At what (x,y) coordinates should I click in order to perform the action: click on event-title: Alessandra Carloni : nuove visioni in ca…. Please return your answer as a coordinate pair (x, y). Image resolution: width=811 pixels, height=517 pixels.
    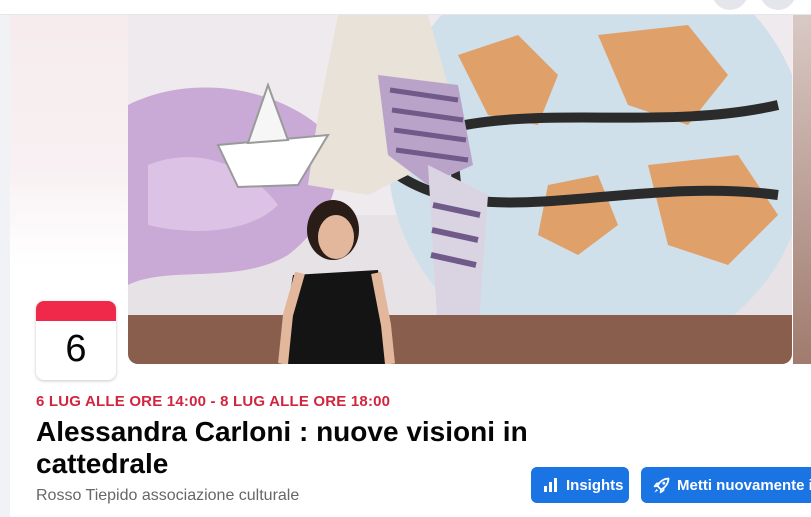
    Looking at the image, I should click on (282, 447).